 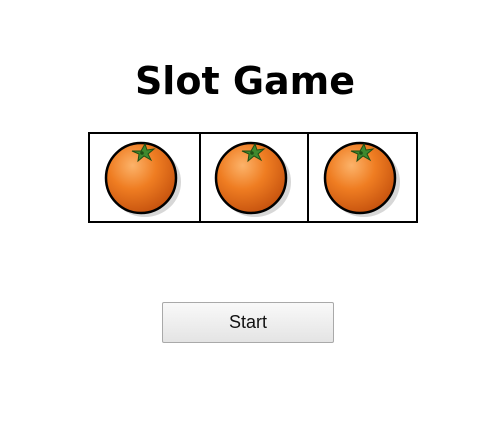 I want to click on slot-reels, so click(x=253, y=177).